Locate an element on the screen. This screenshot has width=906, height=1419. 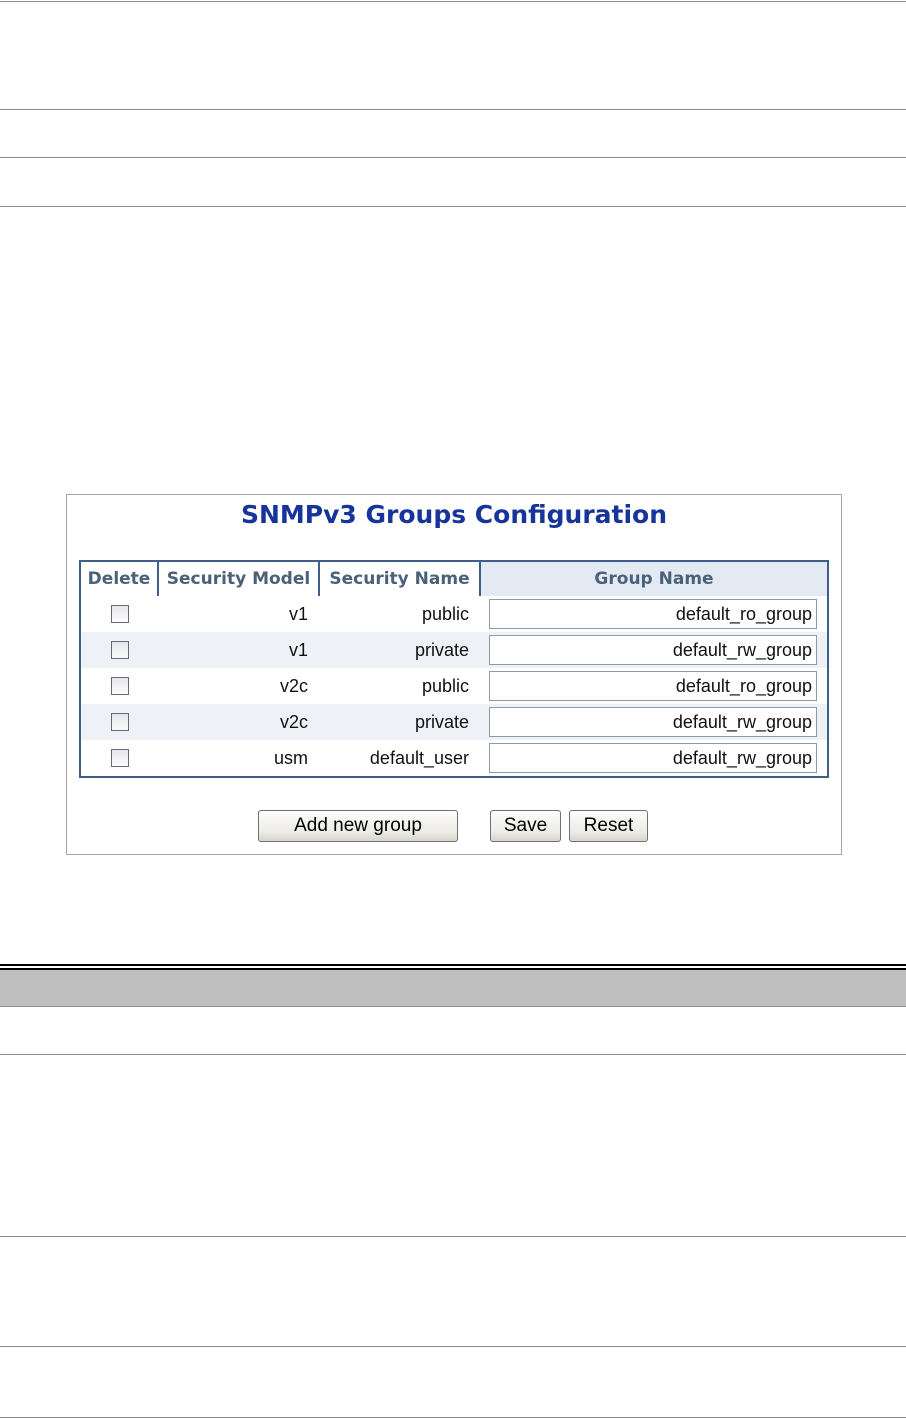
reset-button: Reset is located at coordinates (608, 826).